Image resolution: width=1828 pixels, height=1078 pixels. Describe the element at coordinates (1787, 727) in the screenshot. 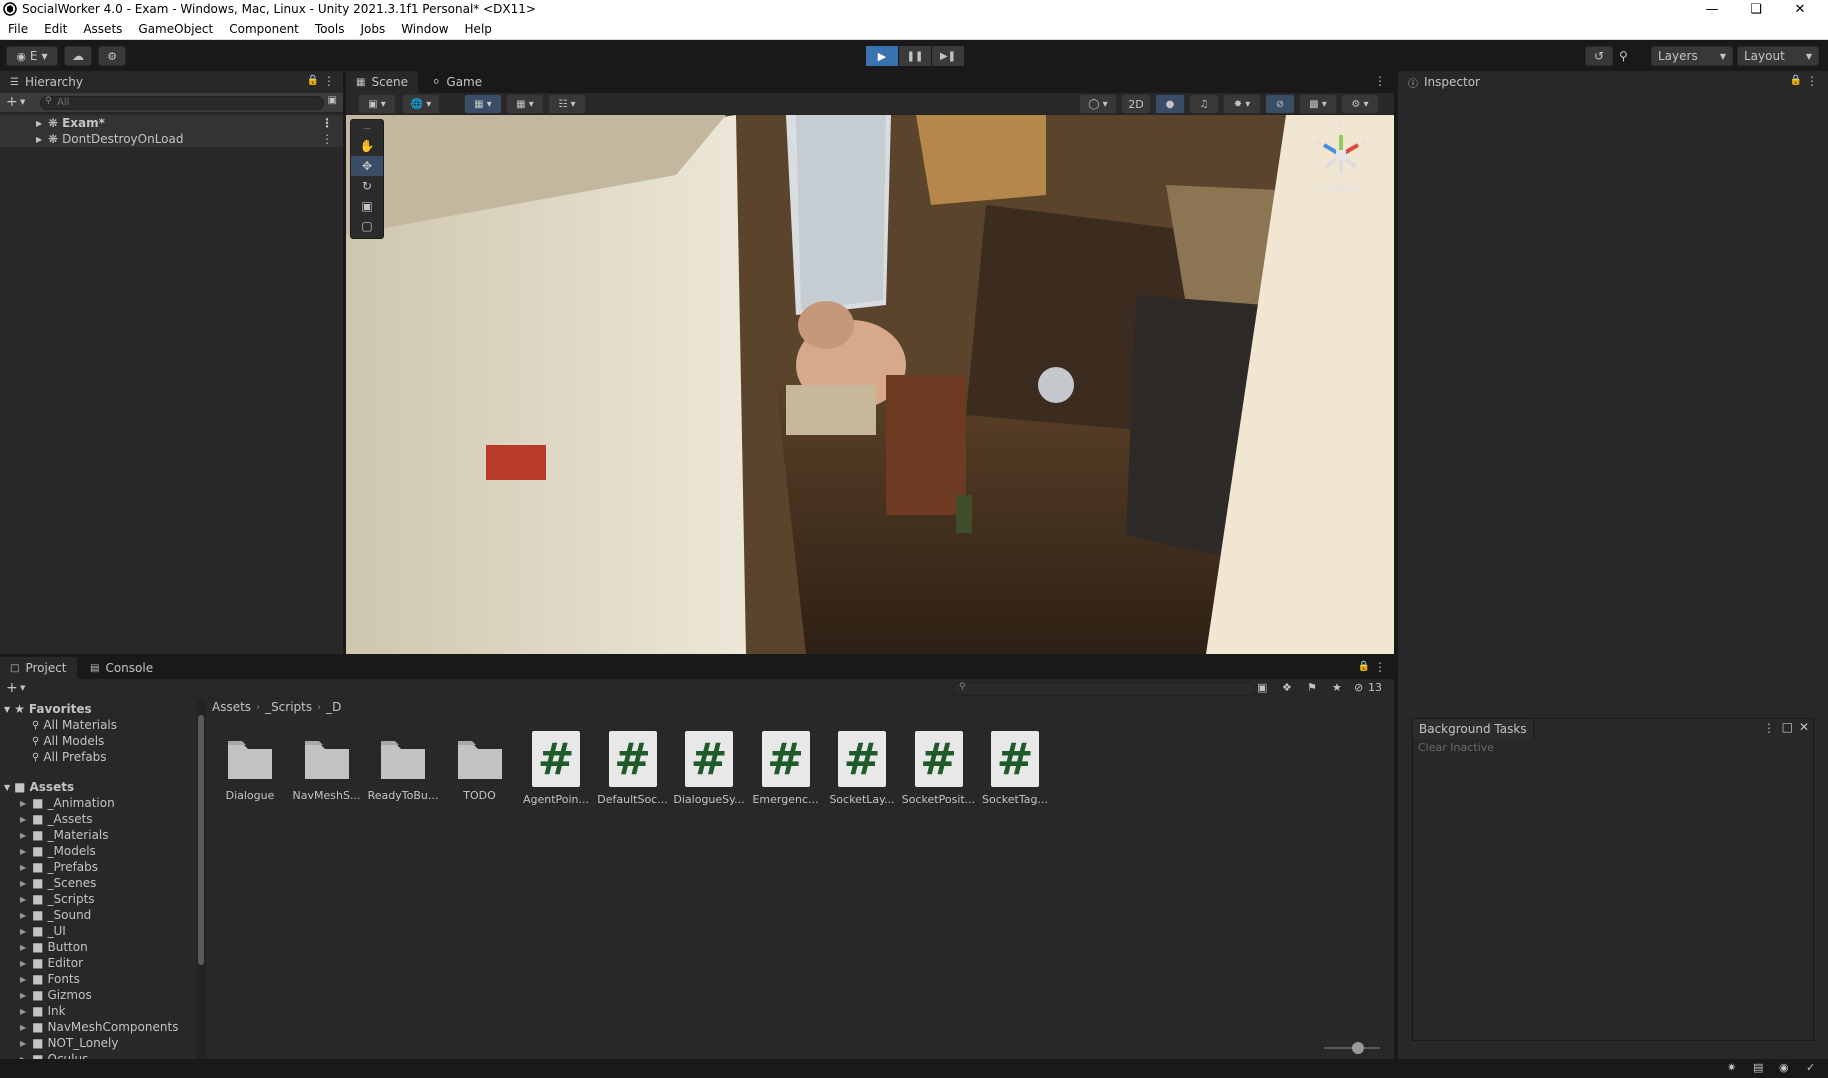

I see `maximize-icon: □` at that location.